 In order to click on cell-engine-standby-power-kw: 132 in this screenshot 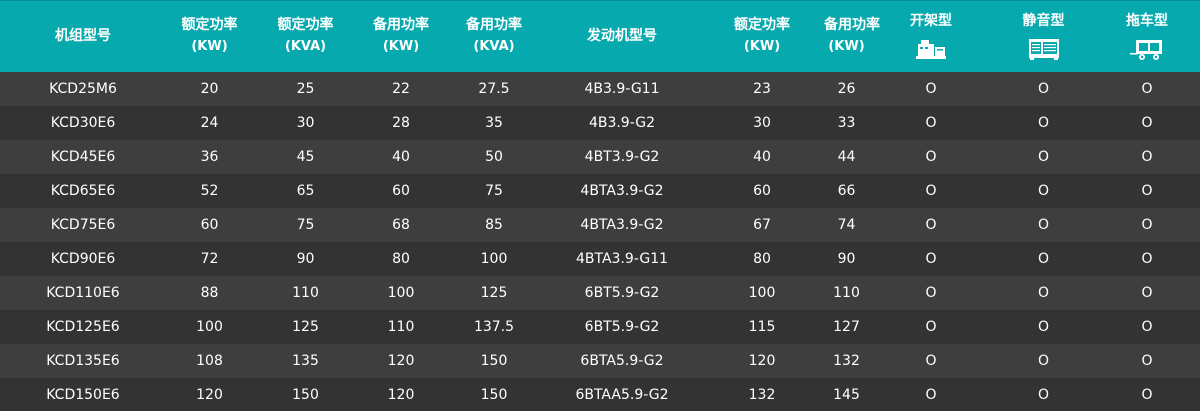, I will do `click(846, 361)`.